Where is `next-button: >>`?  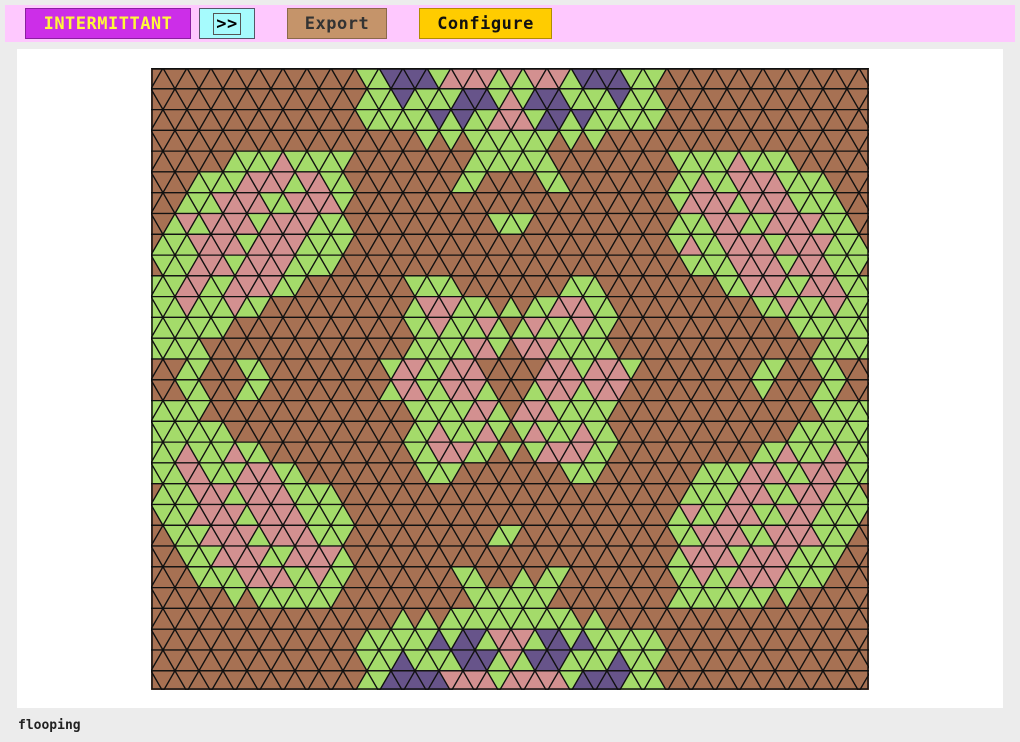 next-button: >> is located at coordinates (227, 23).